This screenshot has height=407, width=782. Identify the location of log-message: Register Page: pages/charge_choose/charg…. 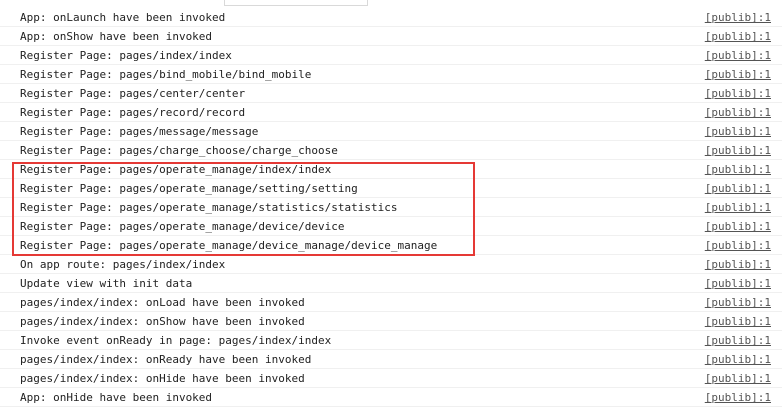
(179, 150).